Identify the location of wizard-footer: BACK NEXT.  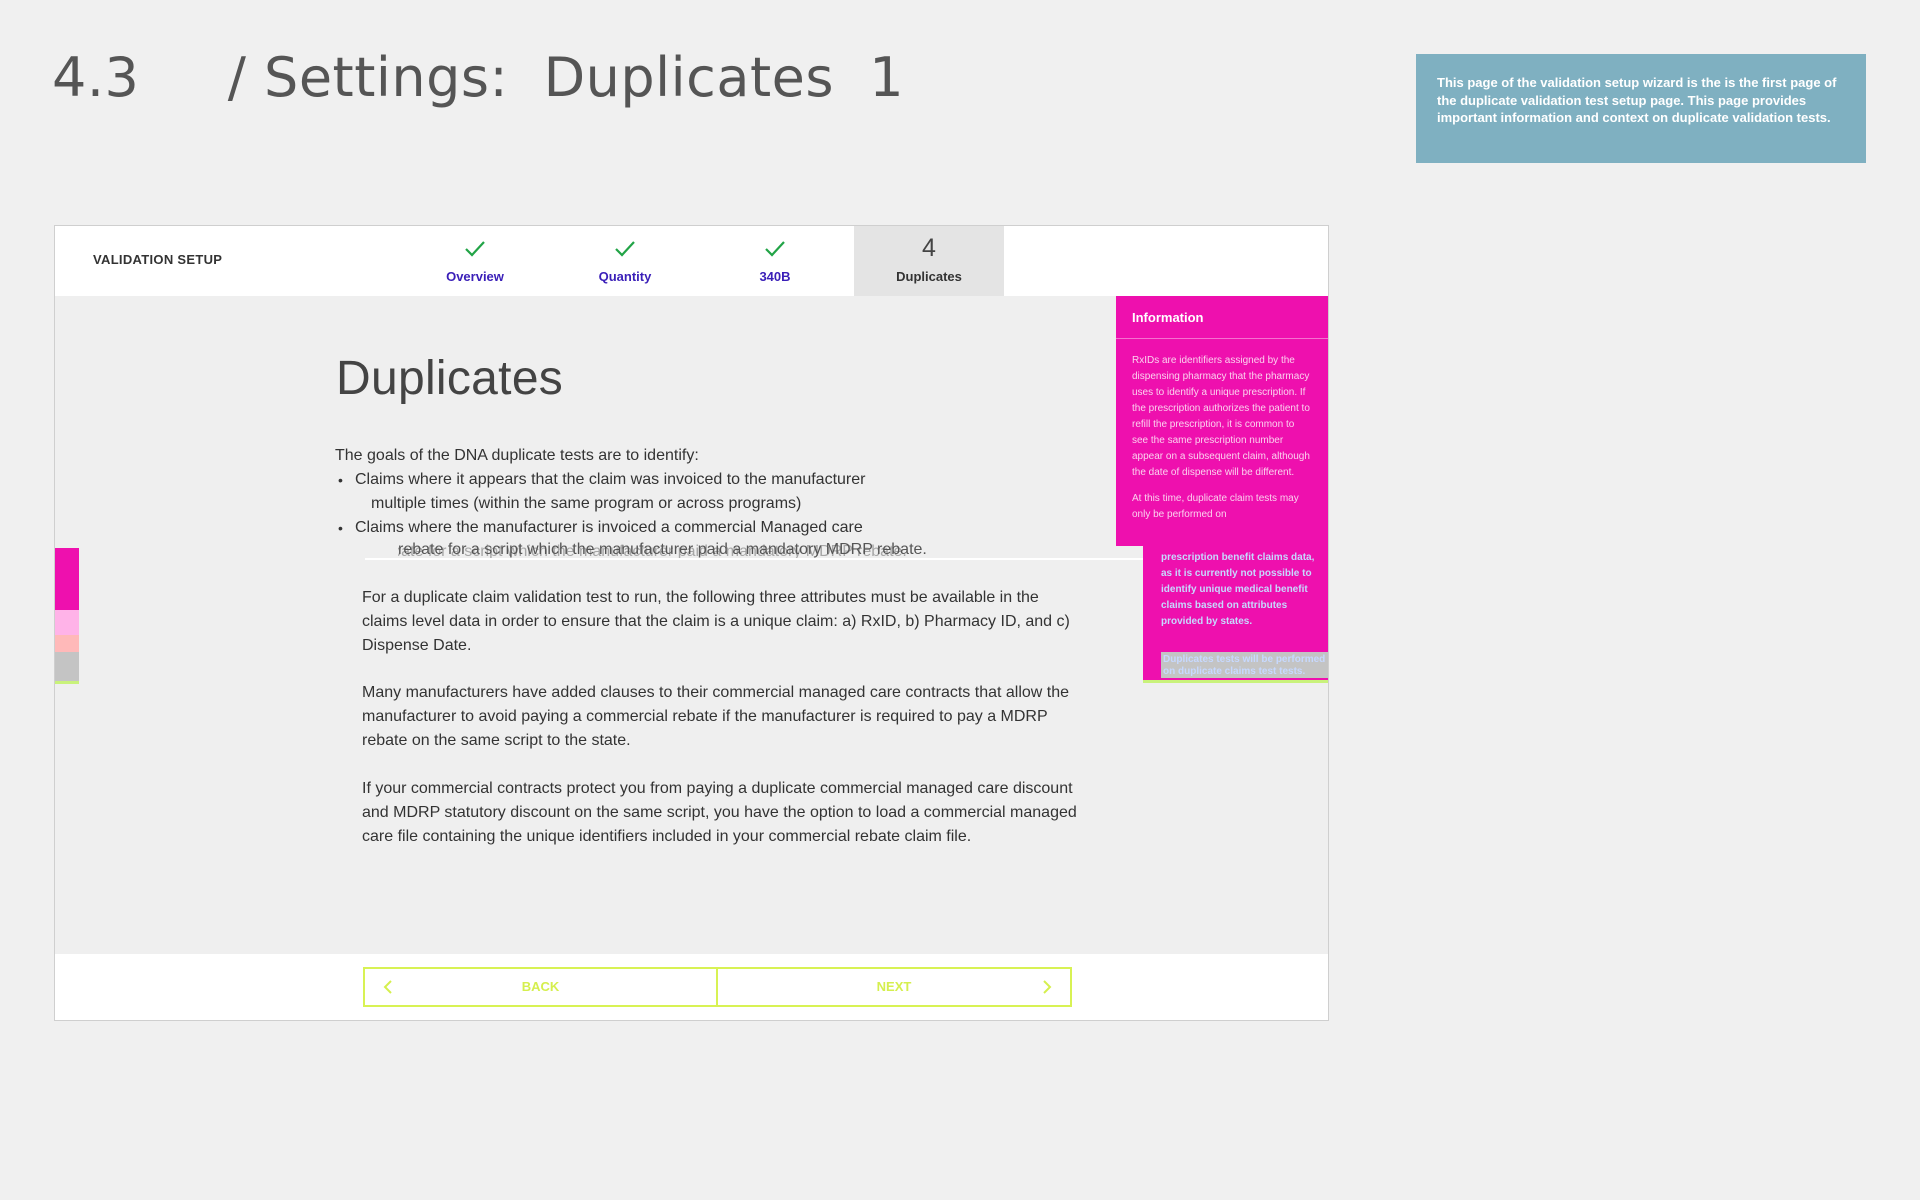
(691, 987).